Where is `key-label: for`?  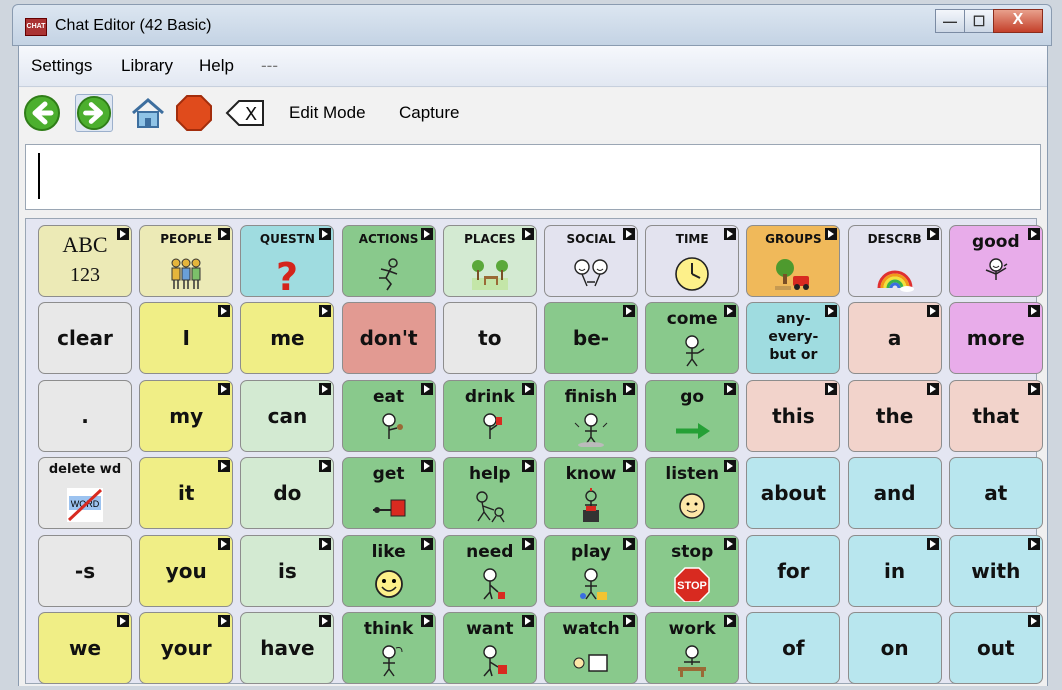 key-label: for is located at coordinates (793, 570).